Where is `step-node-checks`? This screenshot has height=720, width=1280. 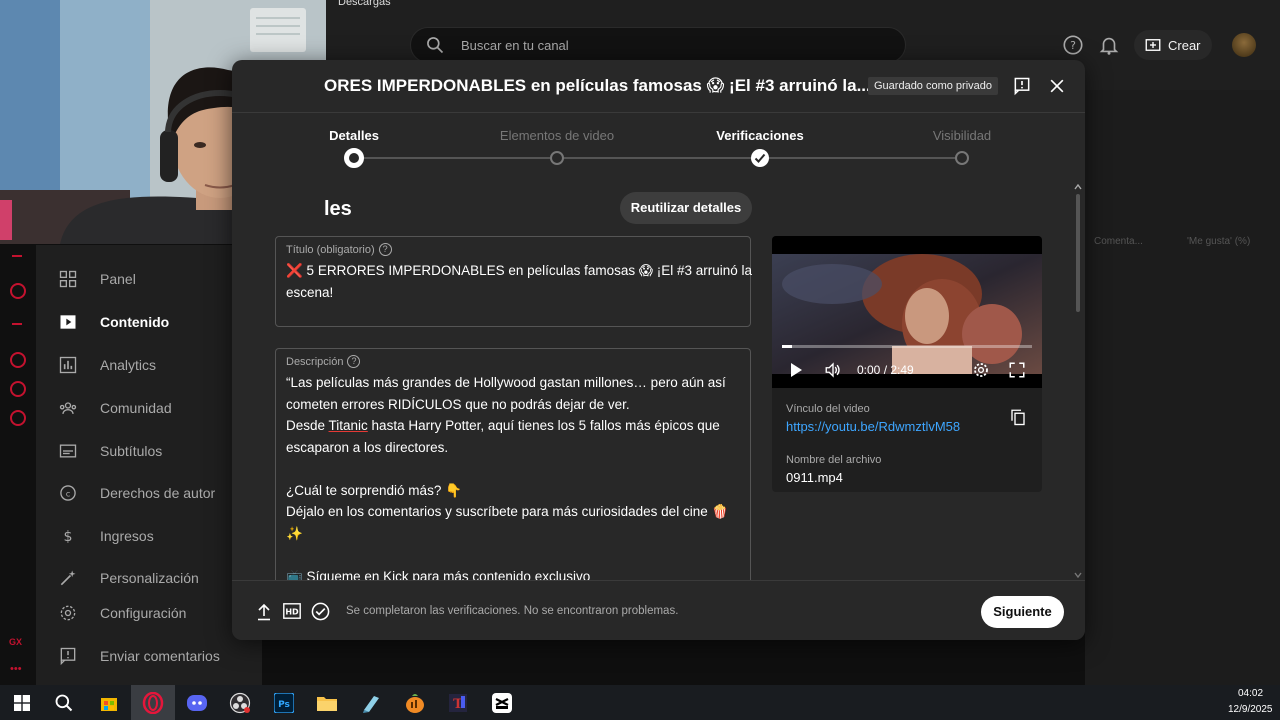 step-node-checks is located at coordinates (760, 158).